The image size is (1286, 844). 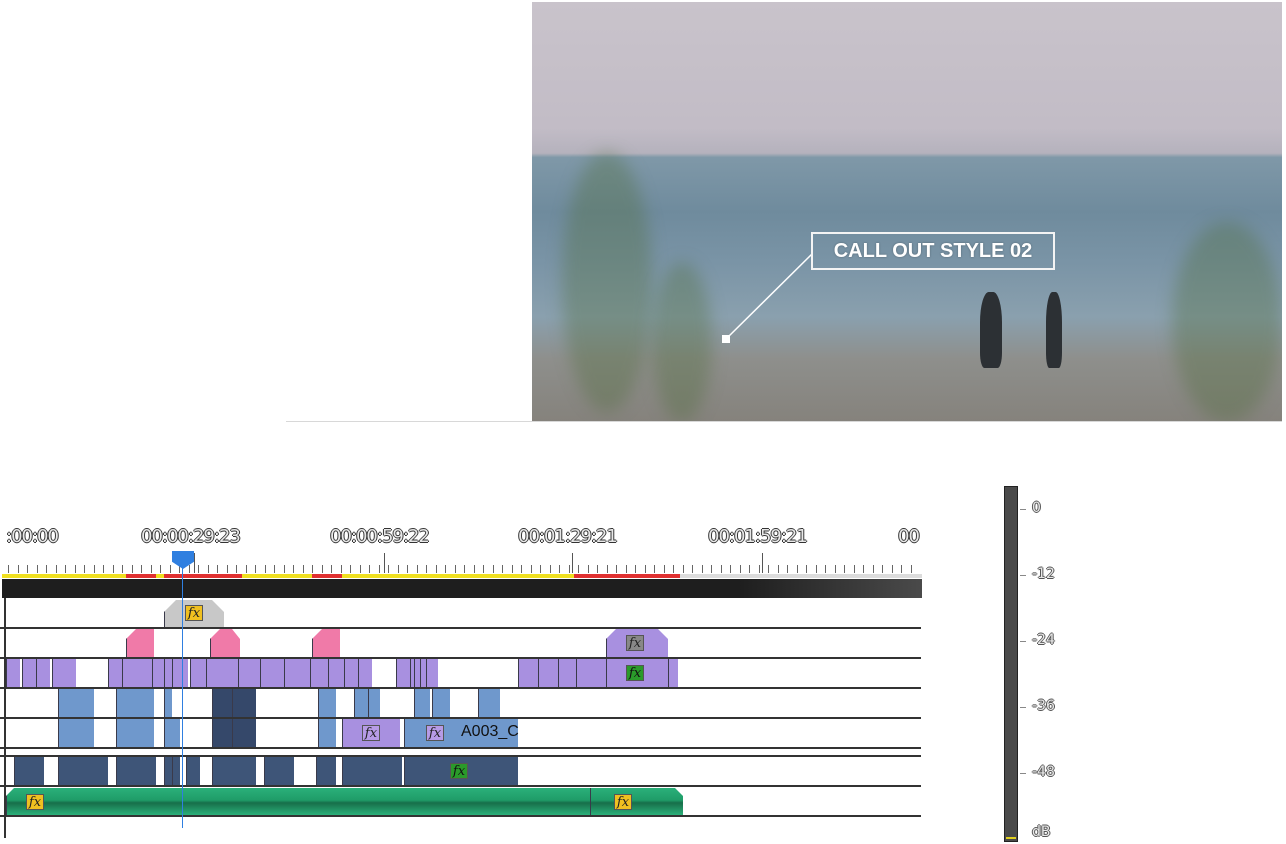 What do you see at coordinates (462, 588) in the screenshot?
I see `timeline-zoom-scrollbar` at bounding box center [462, 588].